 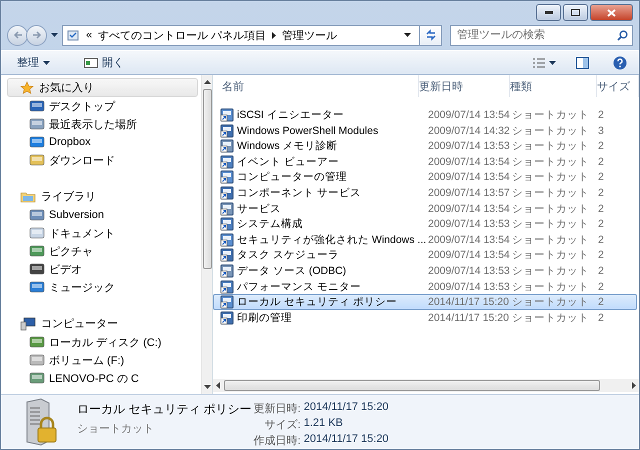 I want to click on file-row: Windows PowerShell Modules 2009/07/14 14:32 ショートカット 3, so click(x=425, y=130).